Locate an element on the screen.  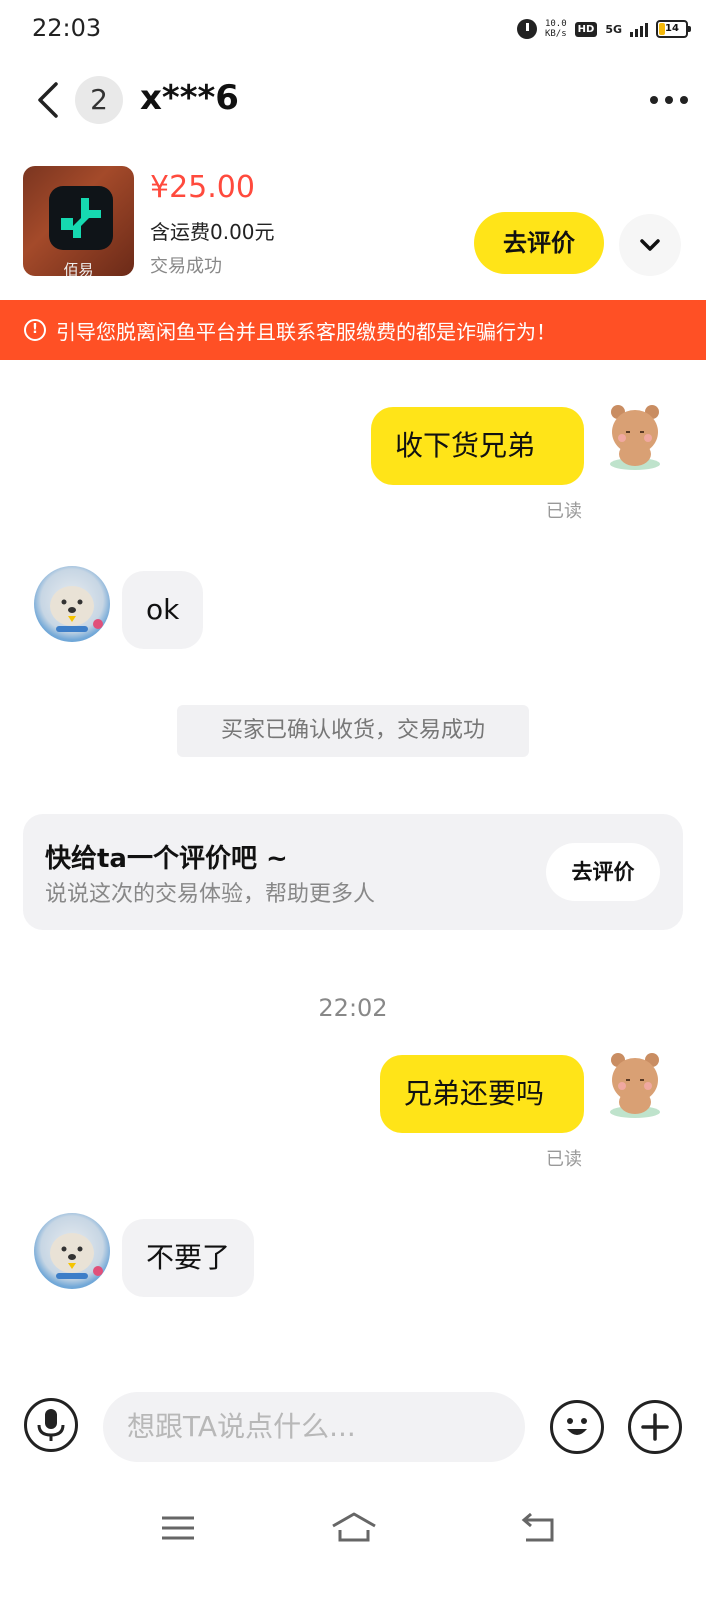
nav-back-button is located at coordinates (538, 1528).